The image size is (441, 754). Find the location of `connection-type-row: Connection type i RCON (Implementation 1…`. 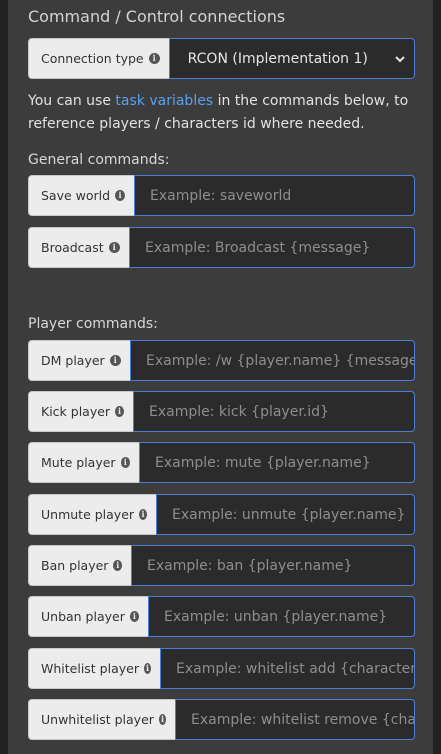

connection-type-row: Connection type i RCON (Implementation 1… is located at coordinates (221, 58).